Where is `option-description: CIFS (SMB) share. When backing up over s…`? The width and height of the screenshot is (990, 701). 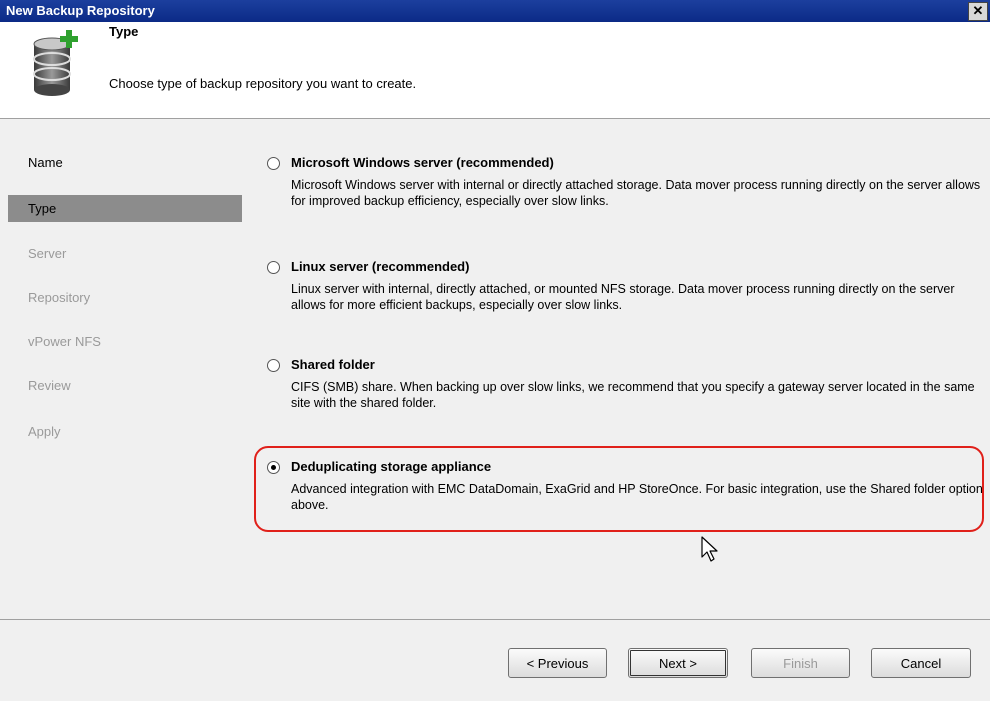 option-description: CIFS (SMB) share. When backing up over s… is located at coordinates (633, 395).